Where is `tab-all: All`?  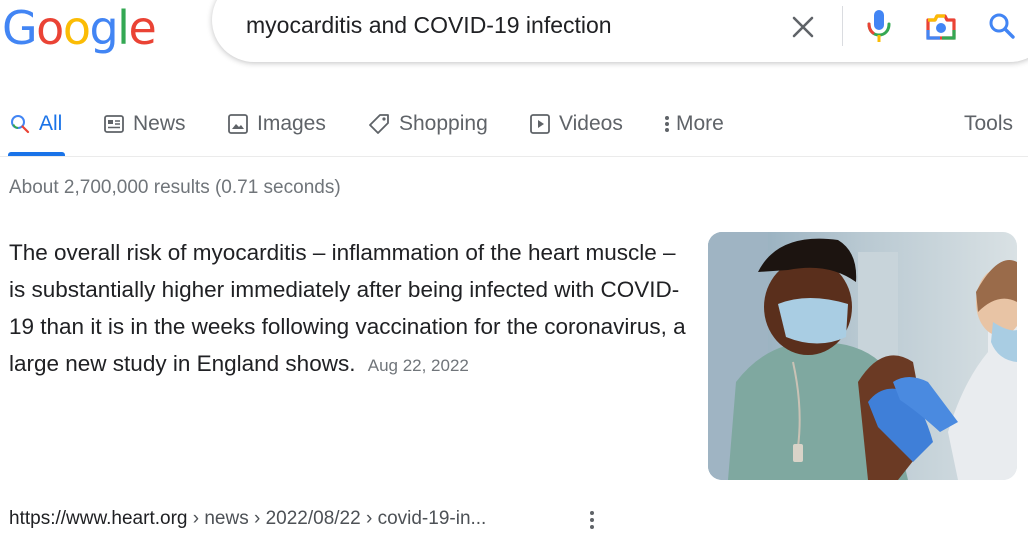 tab-all: All is located at coordinates (36, 124).